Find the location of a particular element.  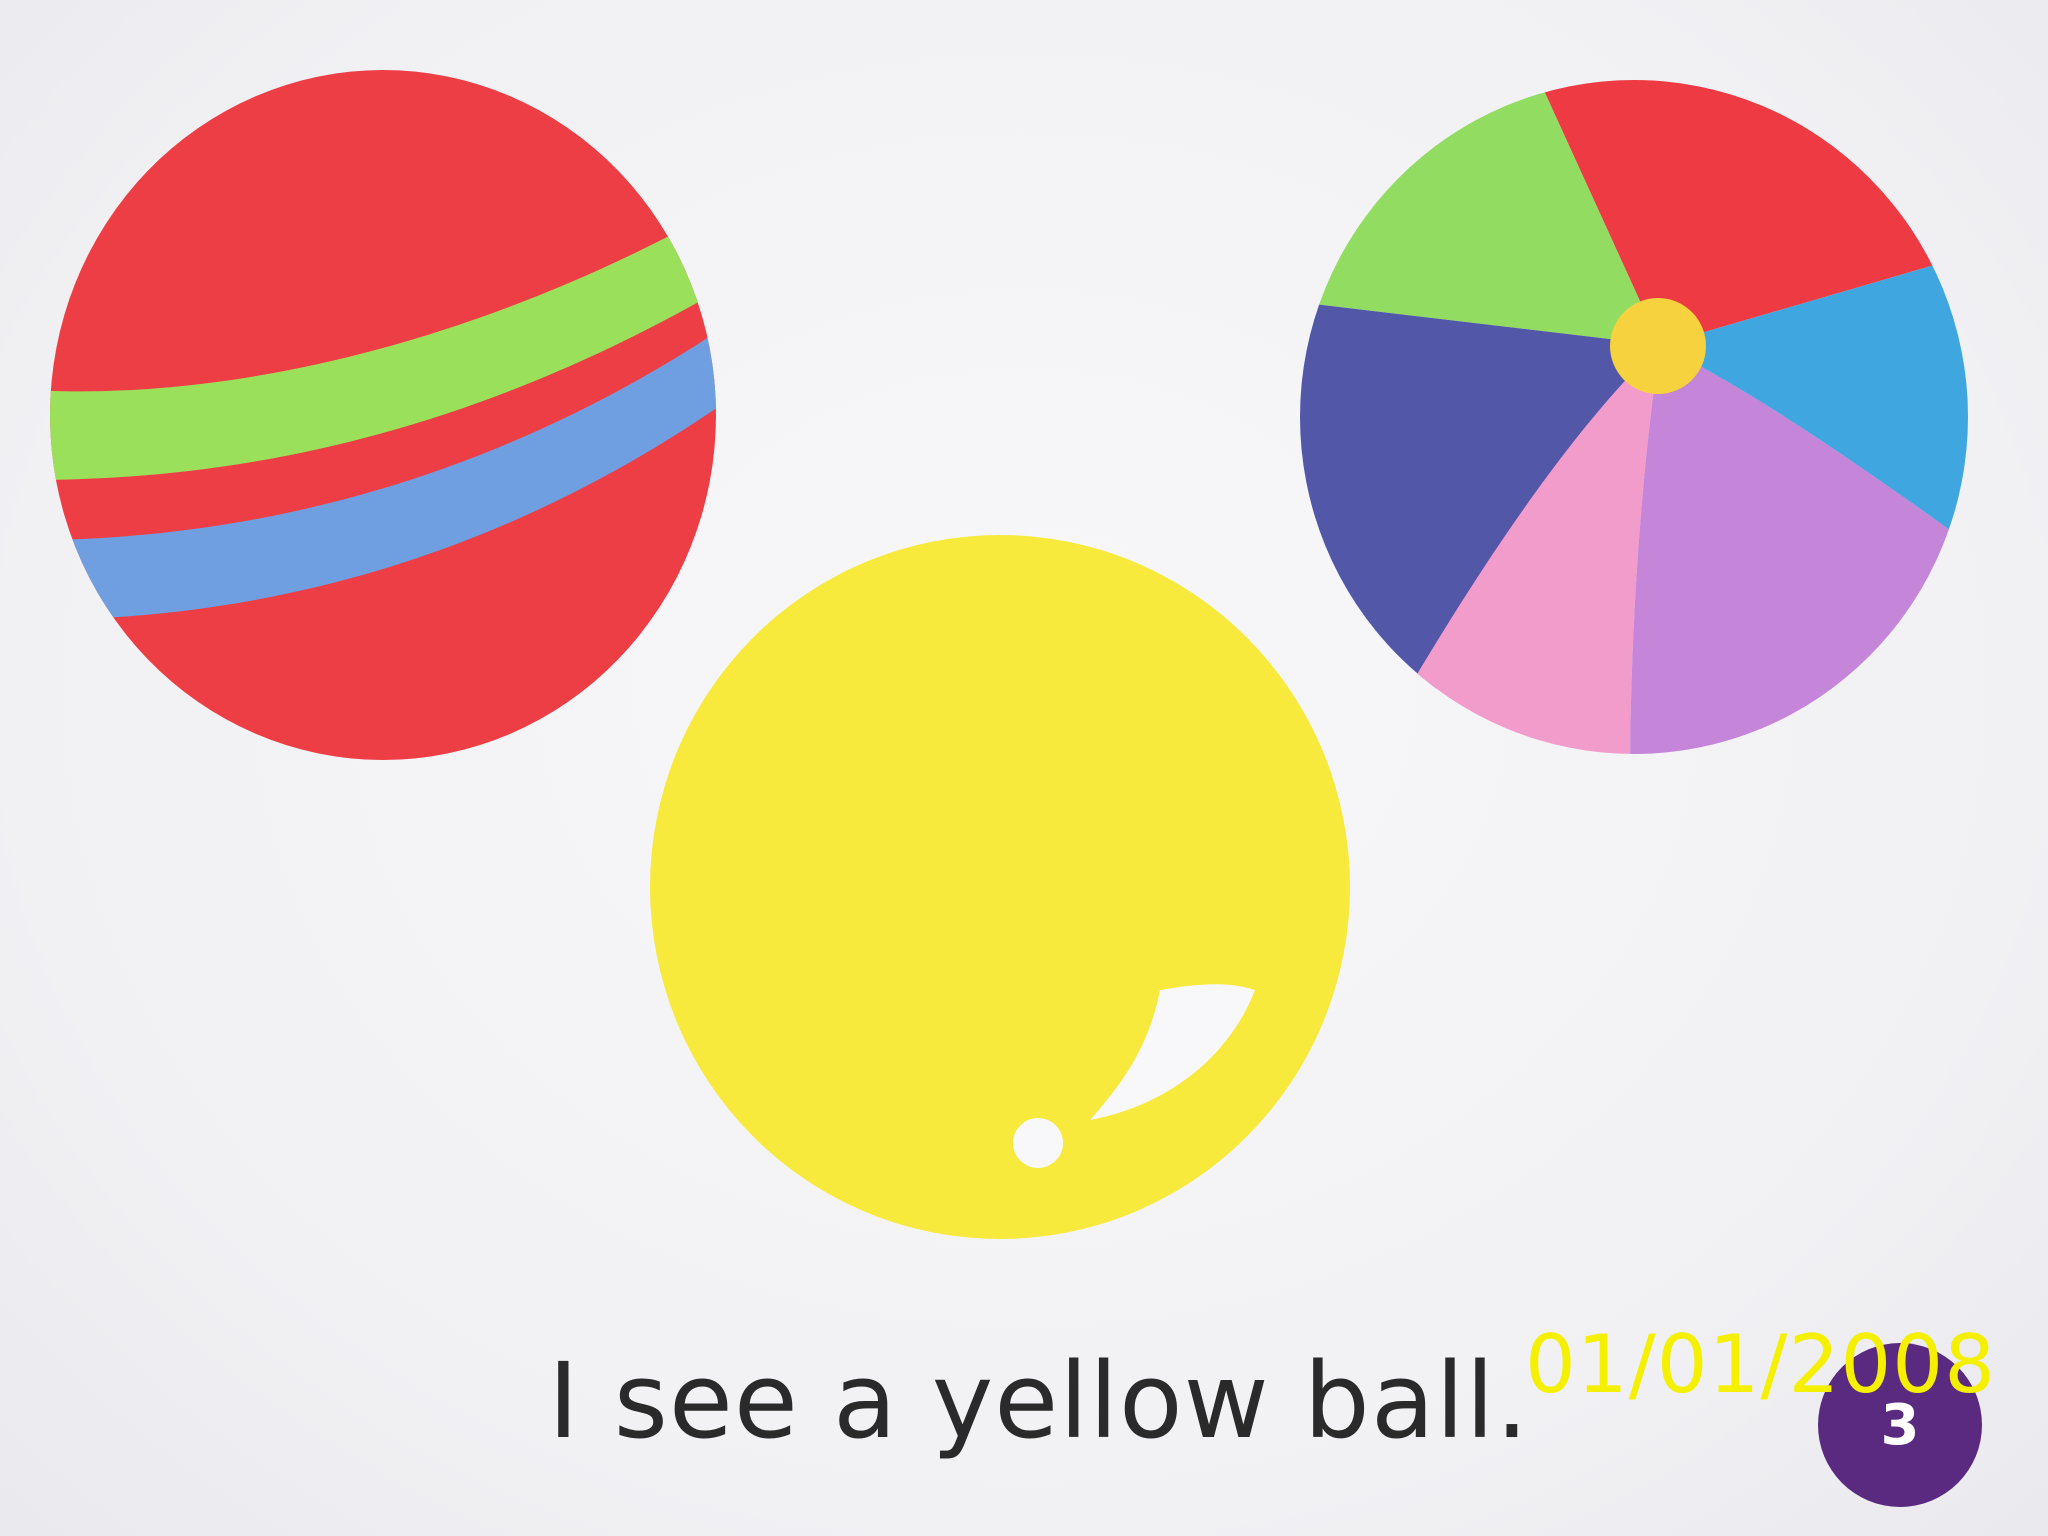

beach-ball is located at coordinates (1634, 417).